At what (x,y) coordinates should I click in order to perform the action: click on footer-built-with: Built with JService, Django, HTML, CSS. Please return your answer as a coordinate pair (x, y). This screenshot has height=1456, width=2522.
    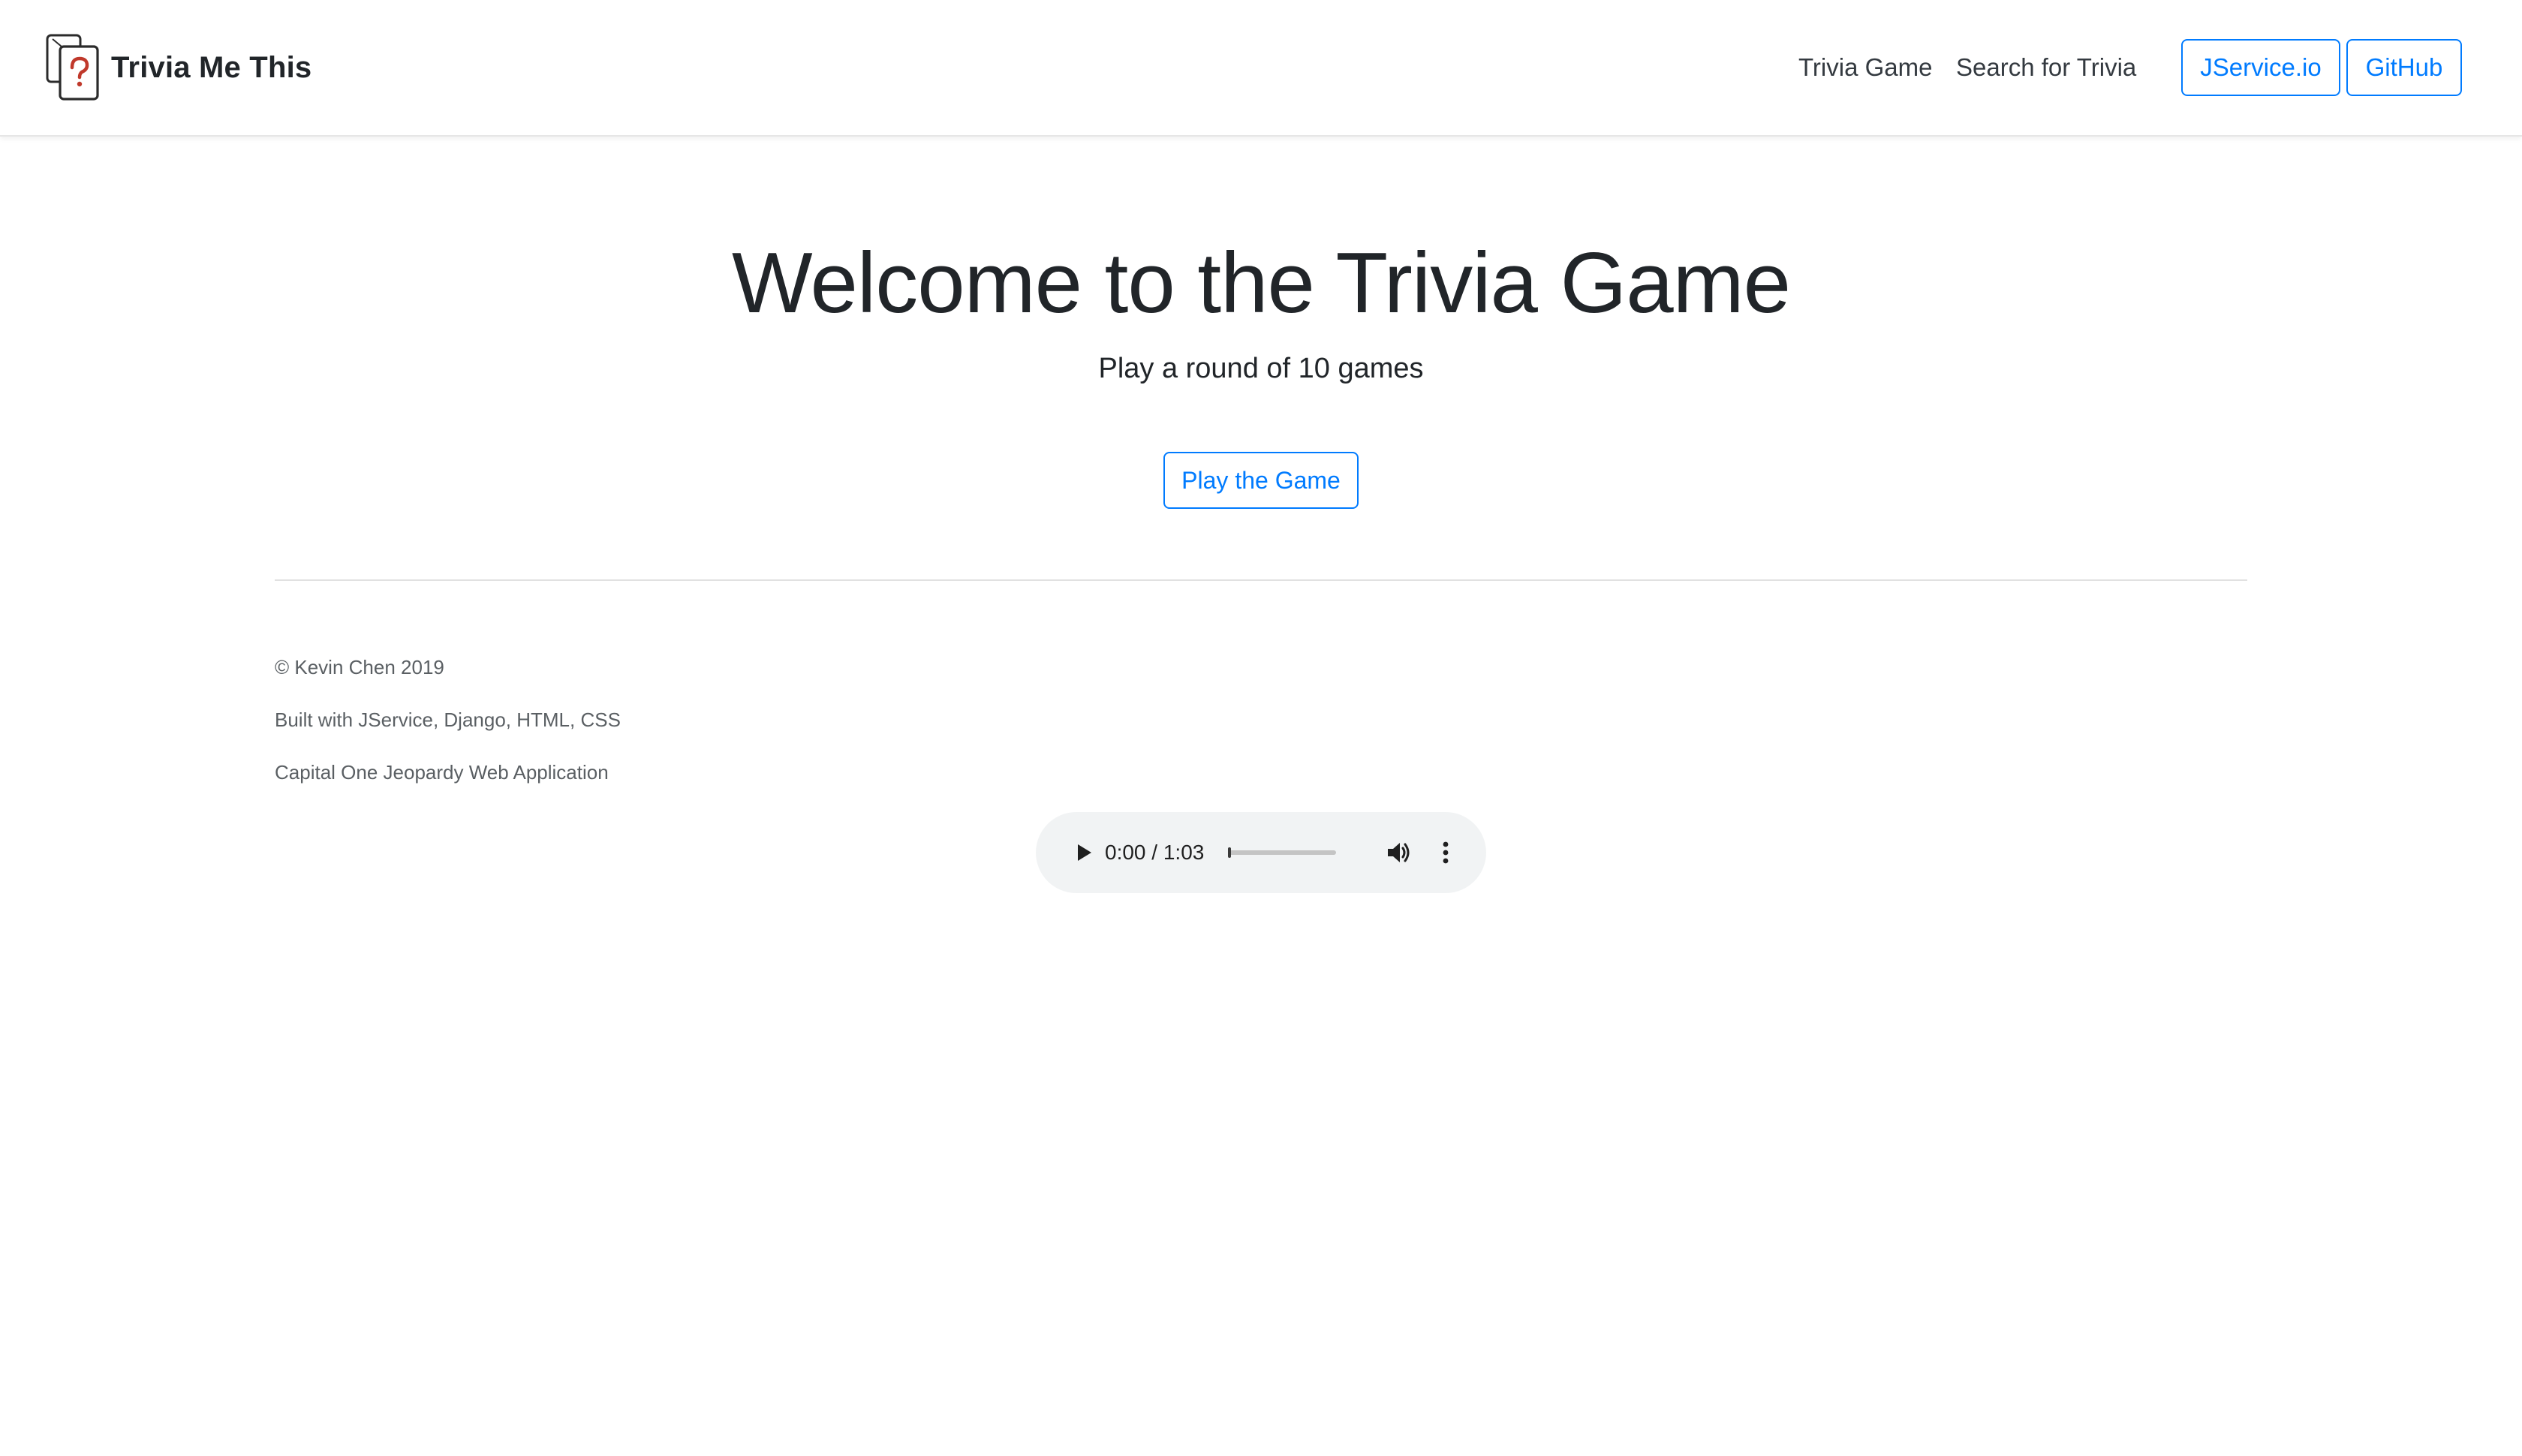
    Looking at the image, I should click on (448, 719).